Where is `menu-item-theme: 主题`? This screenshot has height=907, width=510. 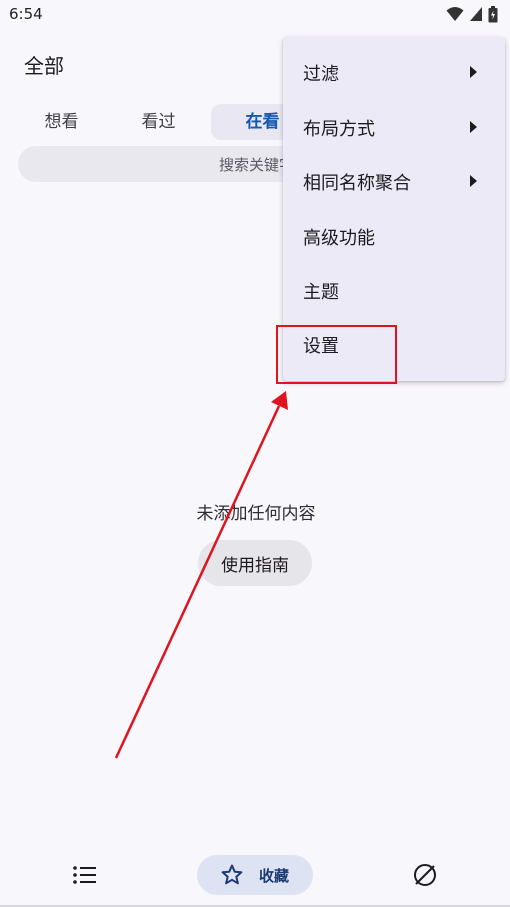
menu-item-theme: 主题 is located at coordinates (394, 291).